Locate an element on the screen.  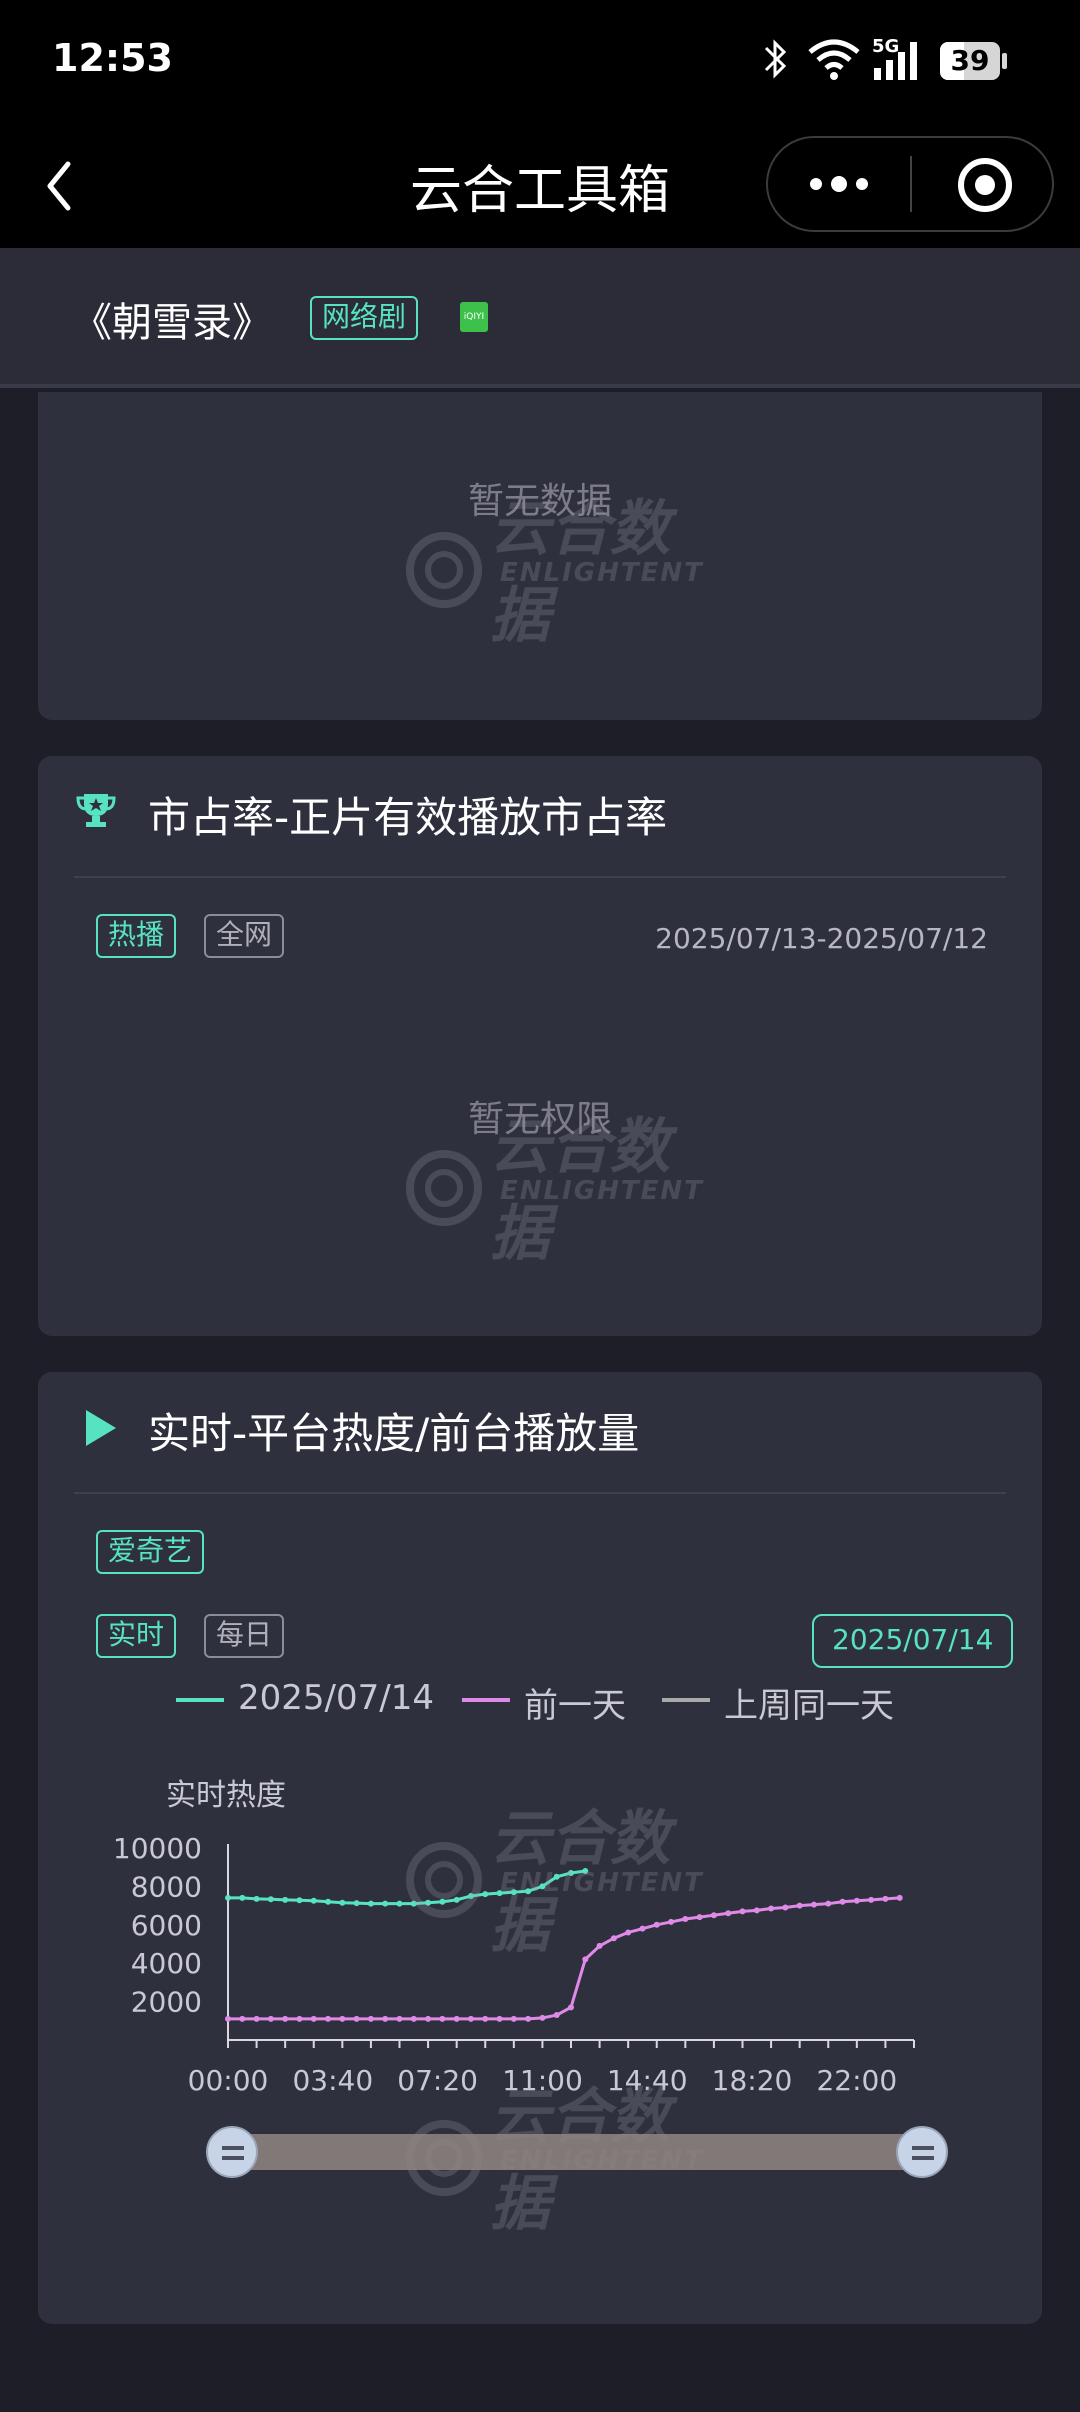
watermark-circle-icon is located at coordinates (444, 1880).